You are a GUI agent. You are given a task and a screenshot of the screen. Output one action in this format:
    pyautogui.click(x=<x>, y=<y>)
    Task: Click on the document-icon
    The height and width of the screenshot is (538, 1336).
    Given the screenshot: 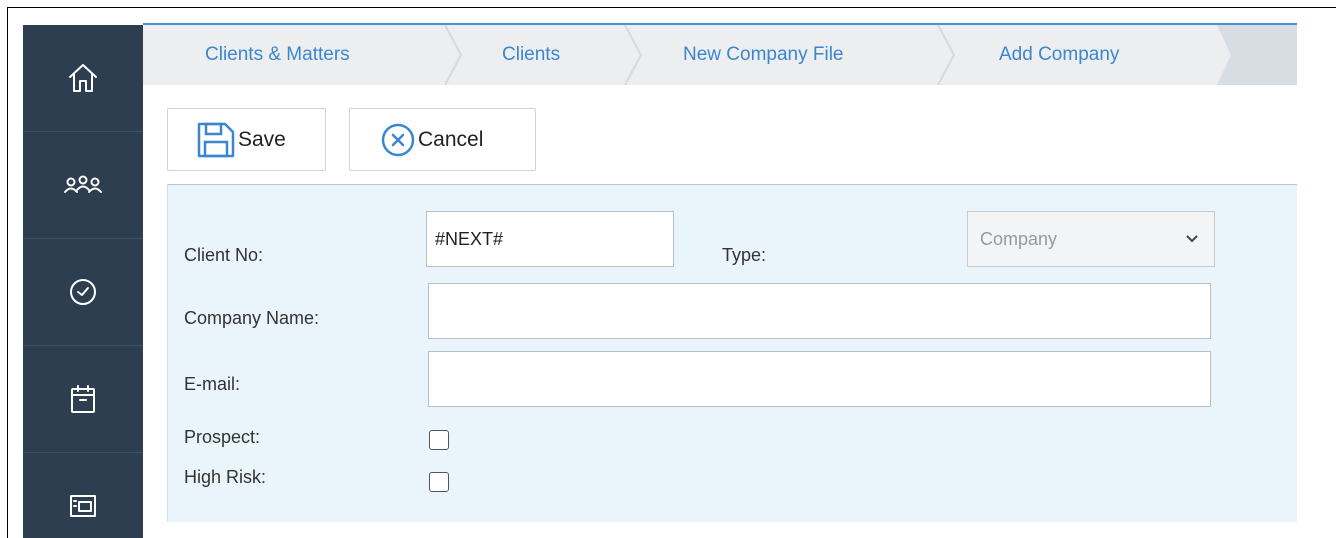 What is the action you would take?
    pyautogui.click(x=83, y=506)
    